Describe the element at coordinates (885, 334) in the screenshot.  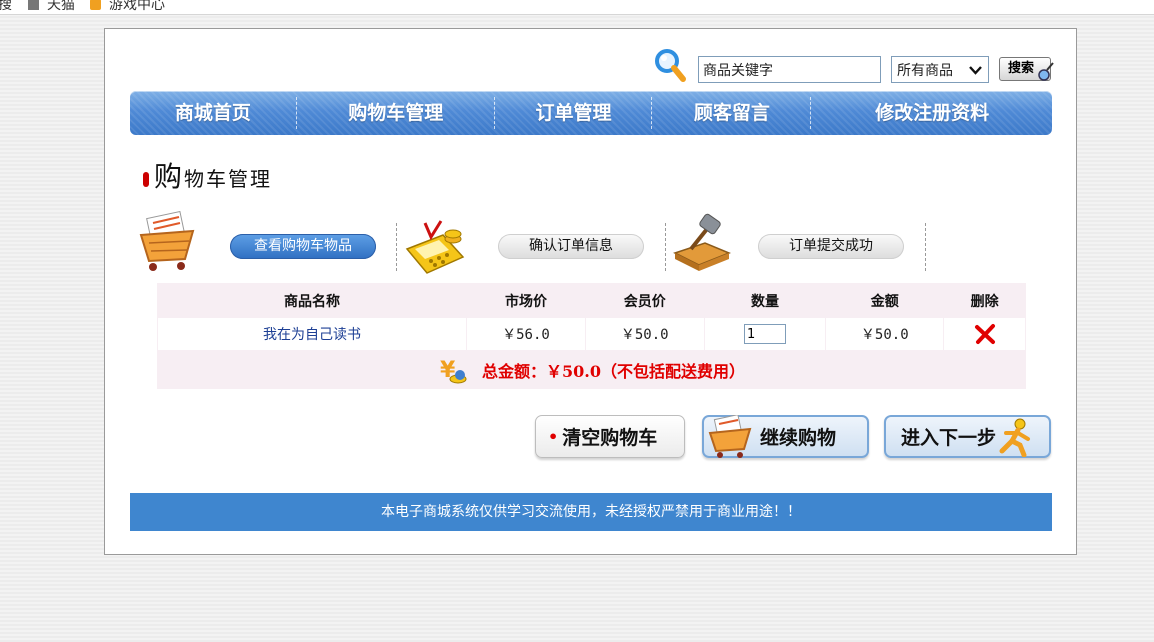
I see `amount-cell: ￥50.0` at that location.